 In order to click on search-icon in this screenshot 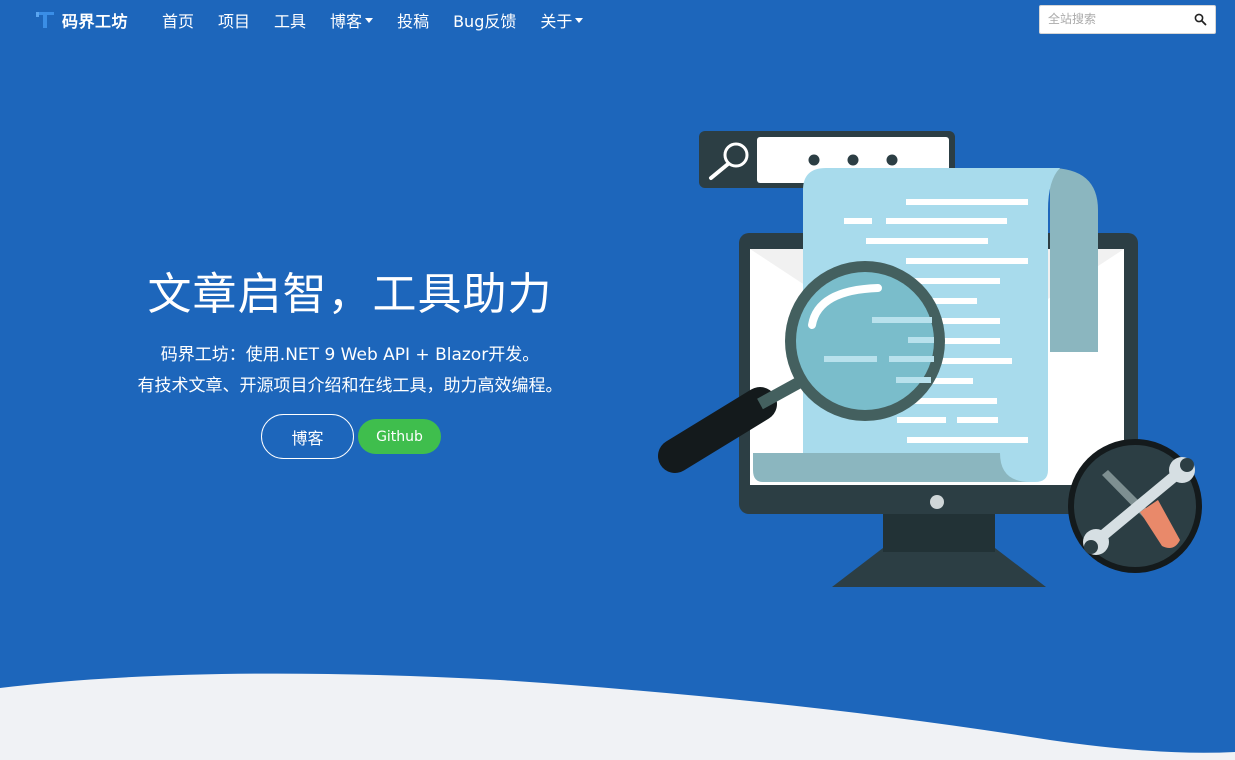, I will do `click(1200, 19)`.